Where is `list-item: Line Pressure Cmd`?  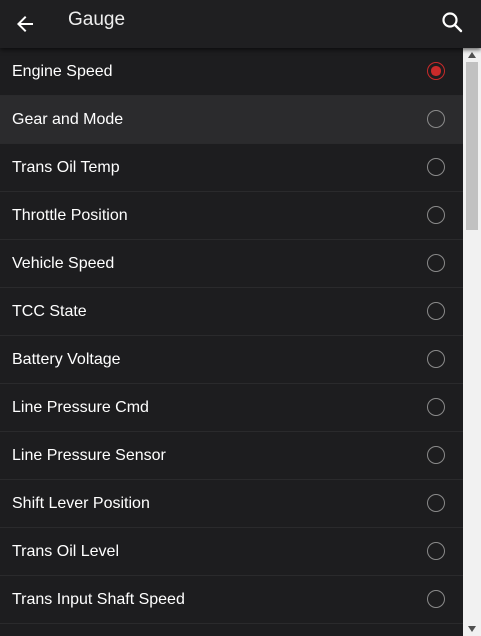 list-item: Line Pressure Cmd is located at coordinates (231, 408).